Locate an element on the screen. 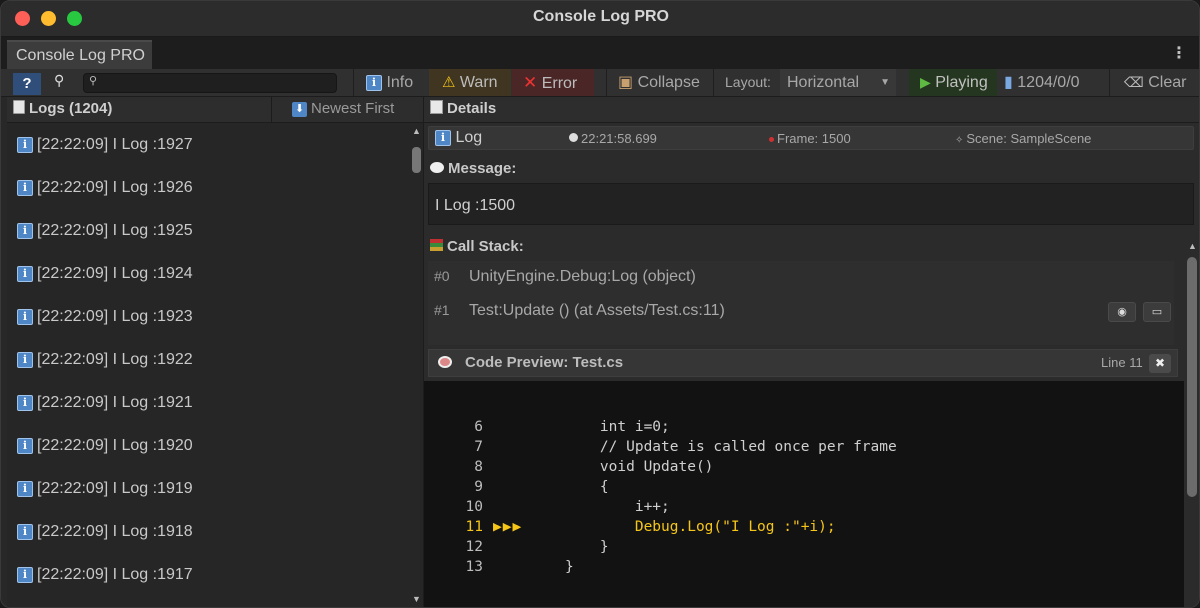  more-menu-icon: ⋮ is located at coordinates (1179, 53).